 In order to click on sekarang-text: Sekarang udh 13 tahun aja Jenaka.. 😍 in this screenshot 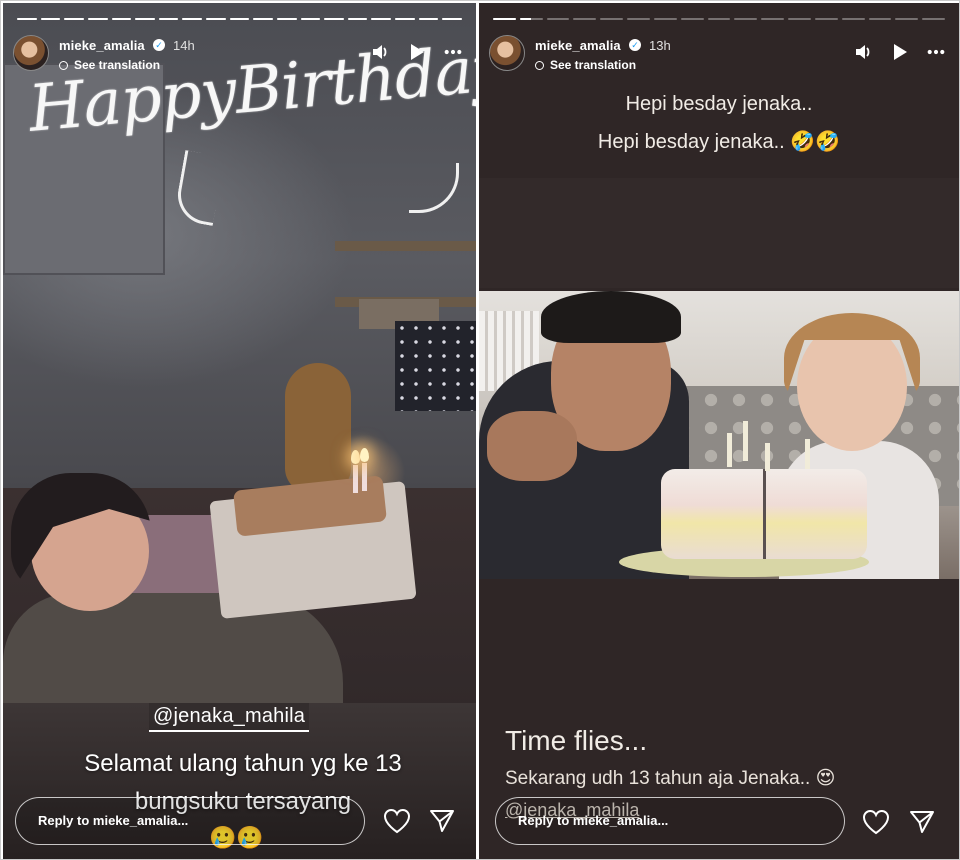, I will do `click(670, 778)`.